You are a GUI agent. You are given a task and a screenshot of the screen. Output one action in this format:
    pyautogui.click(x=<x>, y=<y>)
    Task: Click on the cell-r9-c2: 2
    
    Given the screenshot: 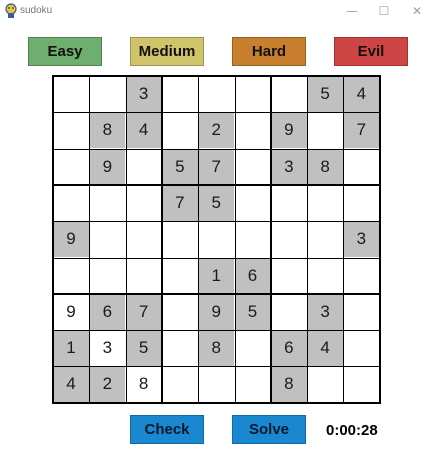 What is the action you would take?
    pyautogui.click(x=107, y=384)
    